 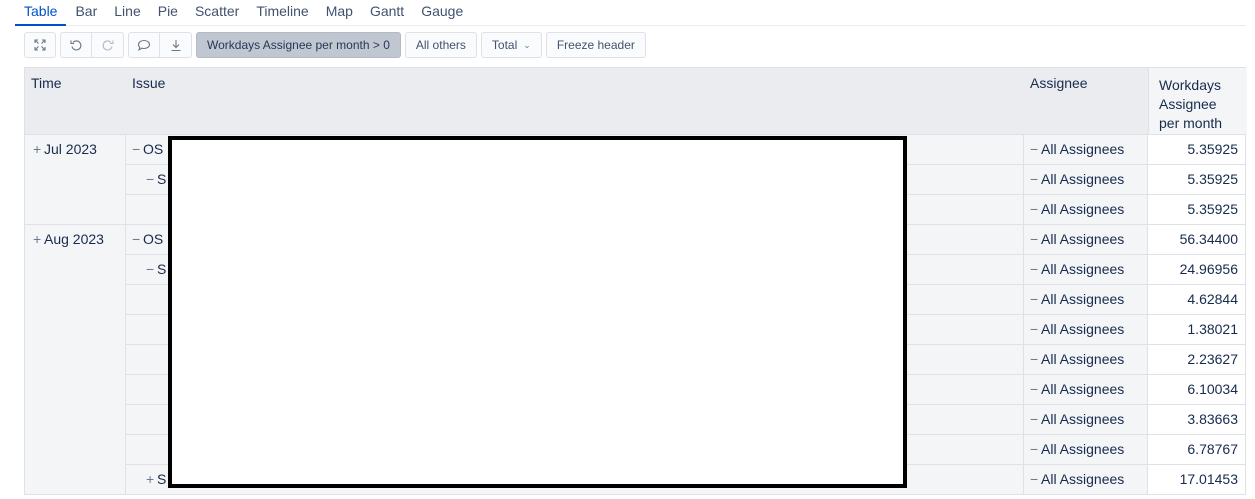 What do you see at coordinates (150, 479) in the screenshot?
I see `expand-icon: +` at bounding box center [150, 479].